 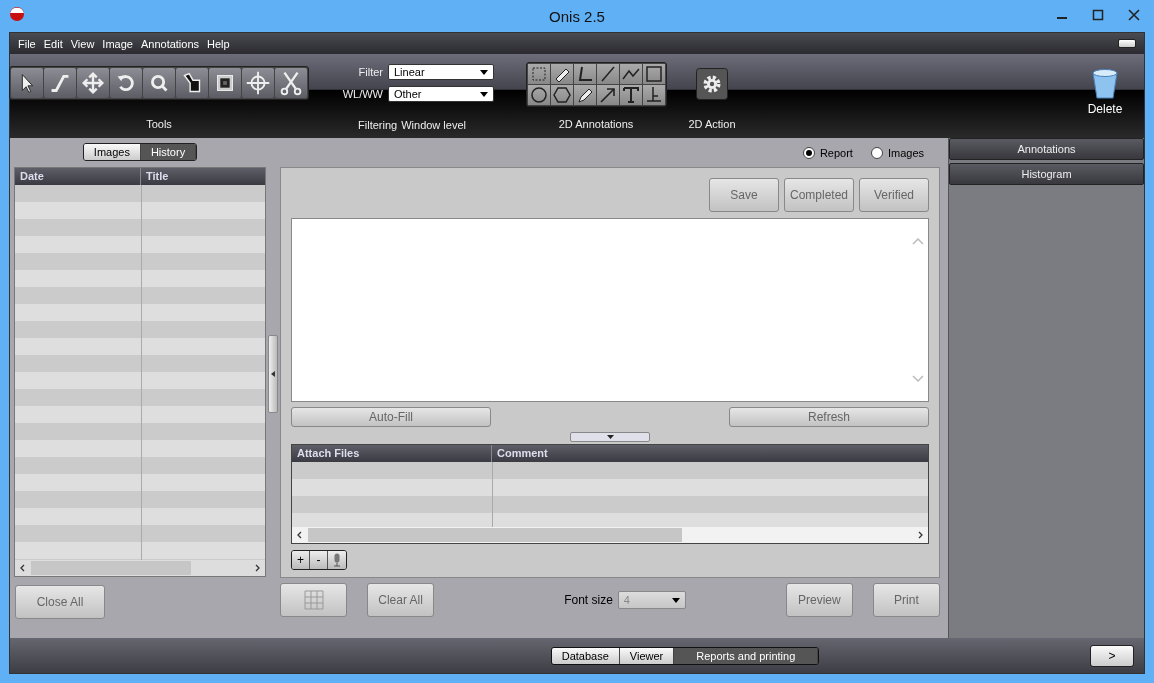 I want to click on microphone-button, so click(x=337, y=560).